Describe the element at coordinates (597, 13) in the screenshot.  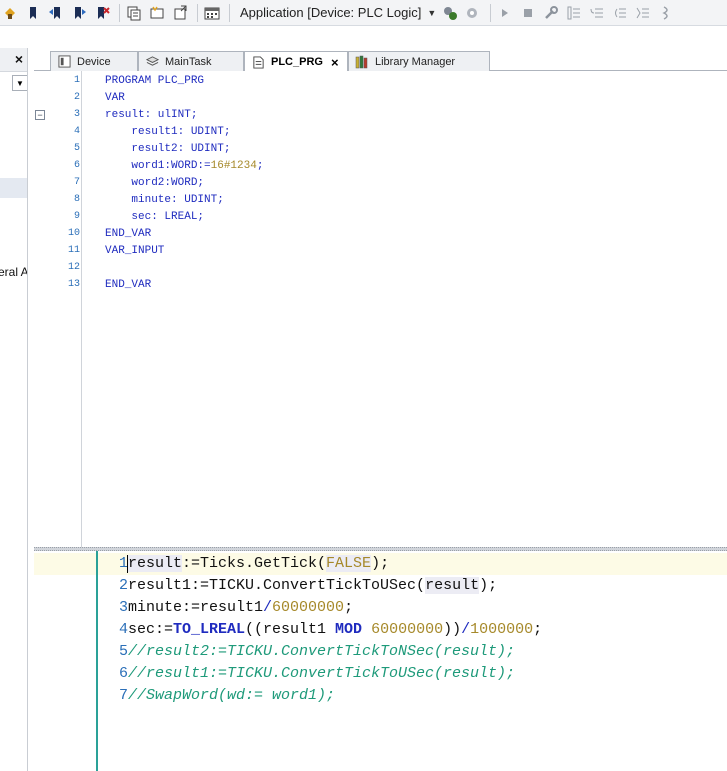
I see `step-over-icon` at that location.